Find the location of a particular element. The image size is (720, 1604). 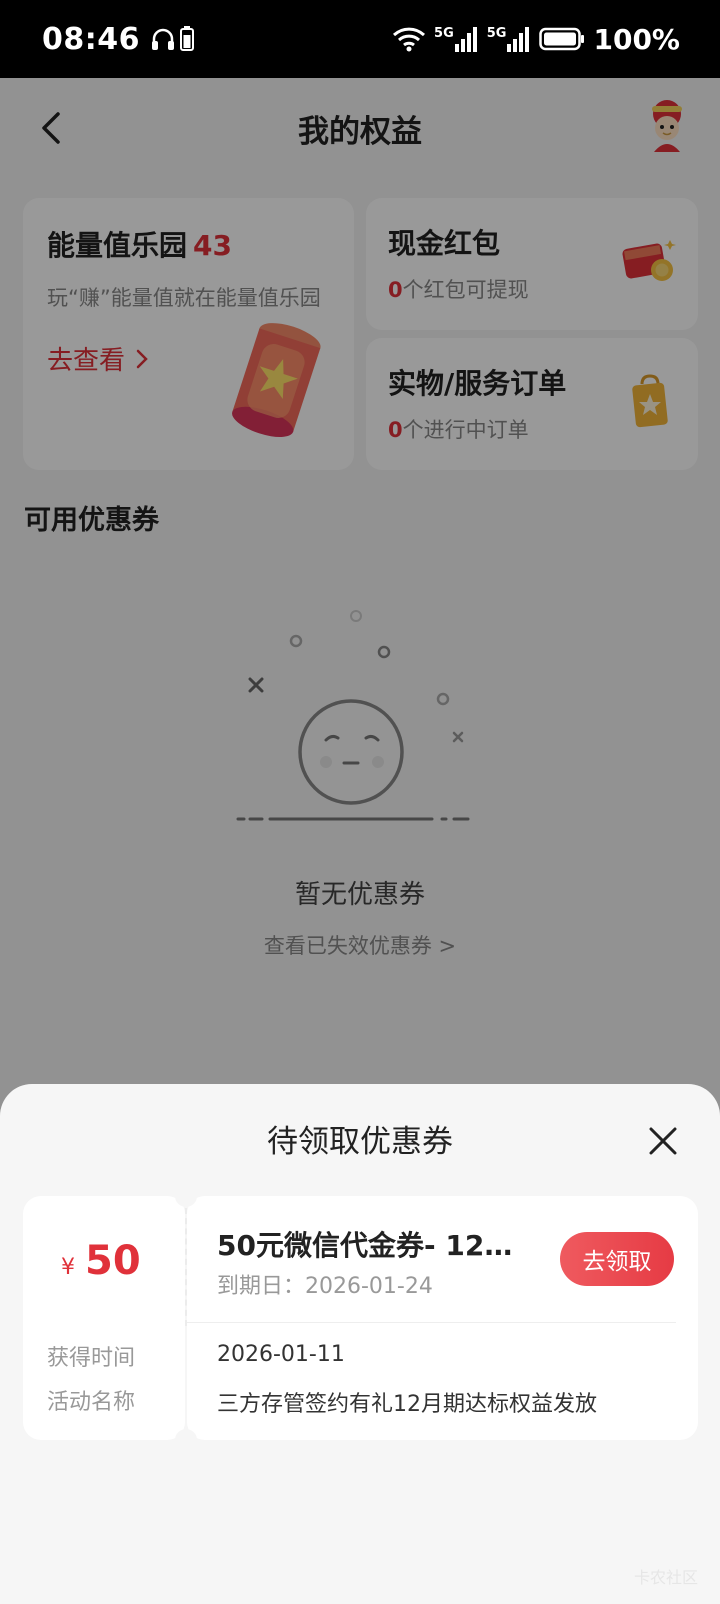

activity-name-value: 三方存管签约有礼12月期达标权益发放 is located at coordinates (407, 1404).